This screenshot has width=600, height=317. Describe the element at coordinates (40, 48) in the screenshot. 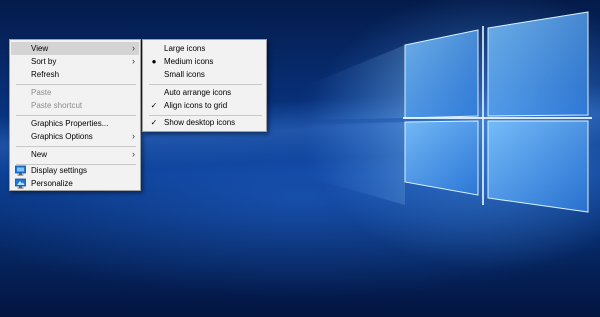

I see `menu-item-label: View` at that location.